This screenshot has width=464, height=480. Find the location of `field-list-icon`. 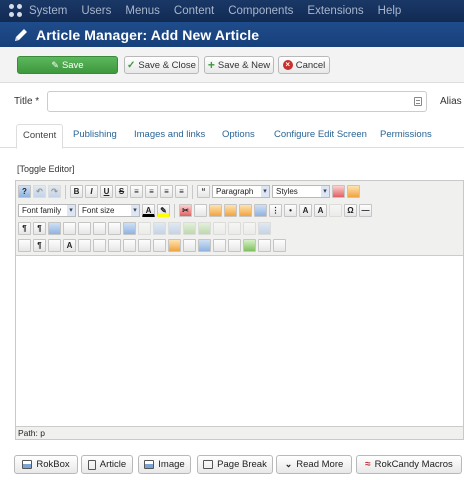

field-list-icon is located at coordinates (418, 101).